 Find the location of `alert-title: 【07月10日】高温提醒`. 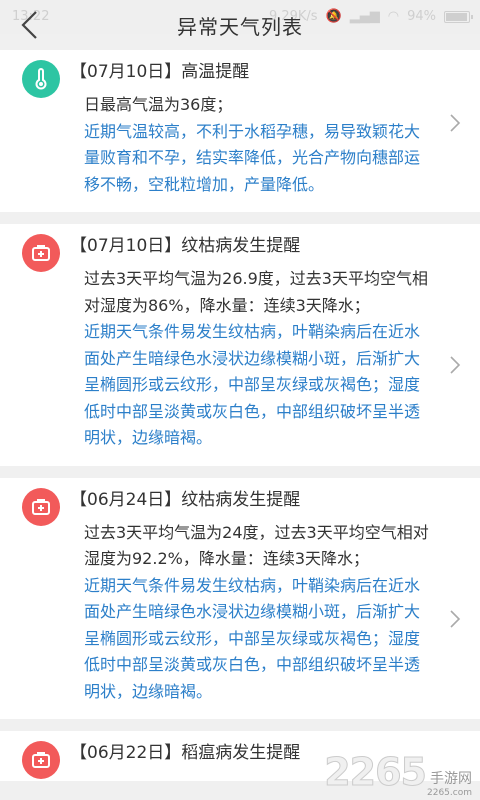

alert-title: 【07月10日】高温提醒 is located at coordinates (160, 72).